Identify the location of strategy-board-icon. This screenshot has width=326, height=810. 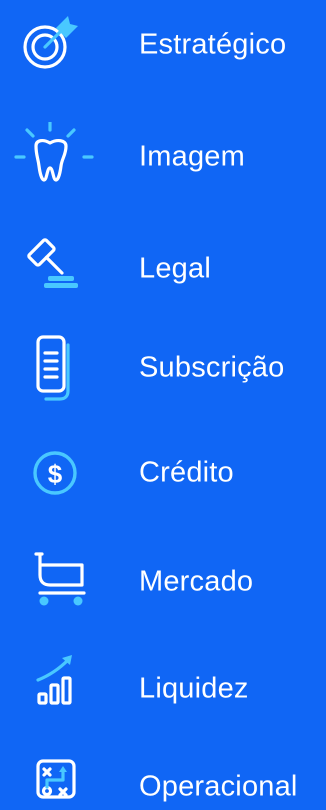
(50, 781).